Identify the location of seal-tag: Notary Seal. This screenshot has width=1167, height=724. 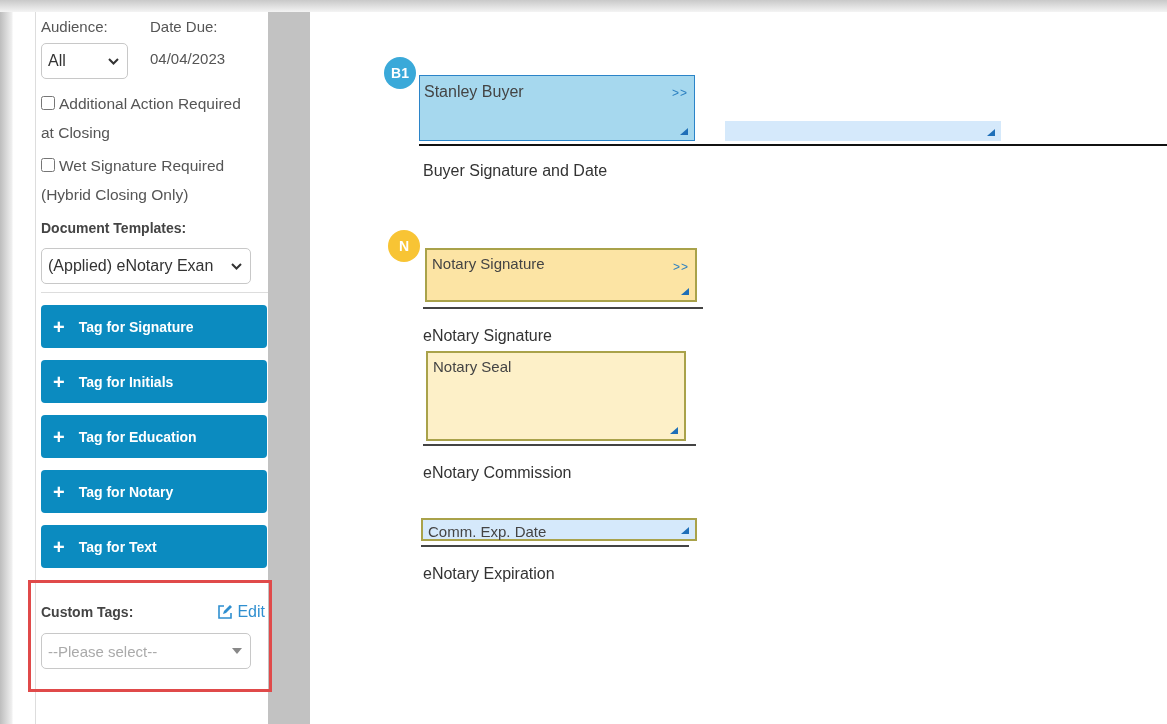
(556, 396).